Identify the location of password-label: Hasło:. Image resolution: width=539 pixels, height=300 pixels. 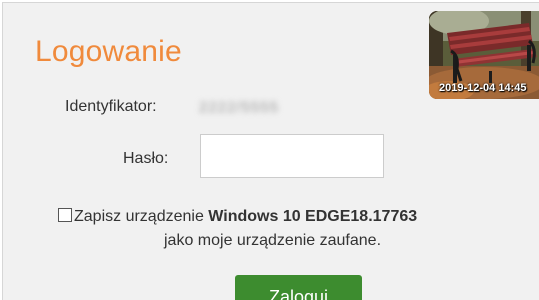
(146, 158).